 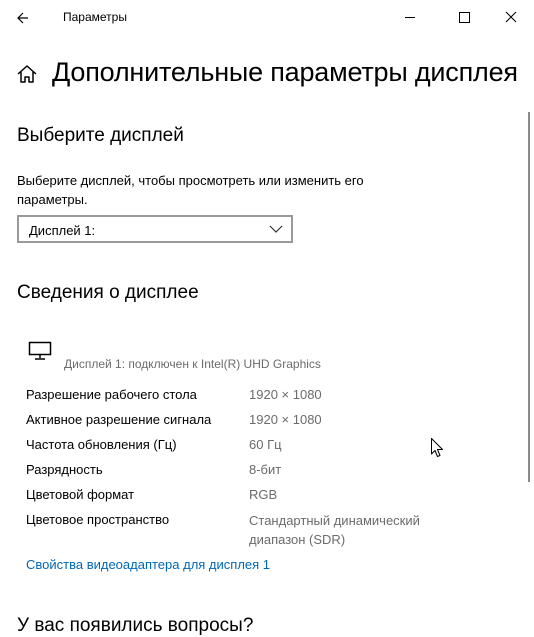 I want to click on adapter-properties-link: Свойства видеоадаптера для дисплея 1, so click(x=148, y=564).